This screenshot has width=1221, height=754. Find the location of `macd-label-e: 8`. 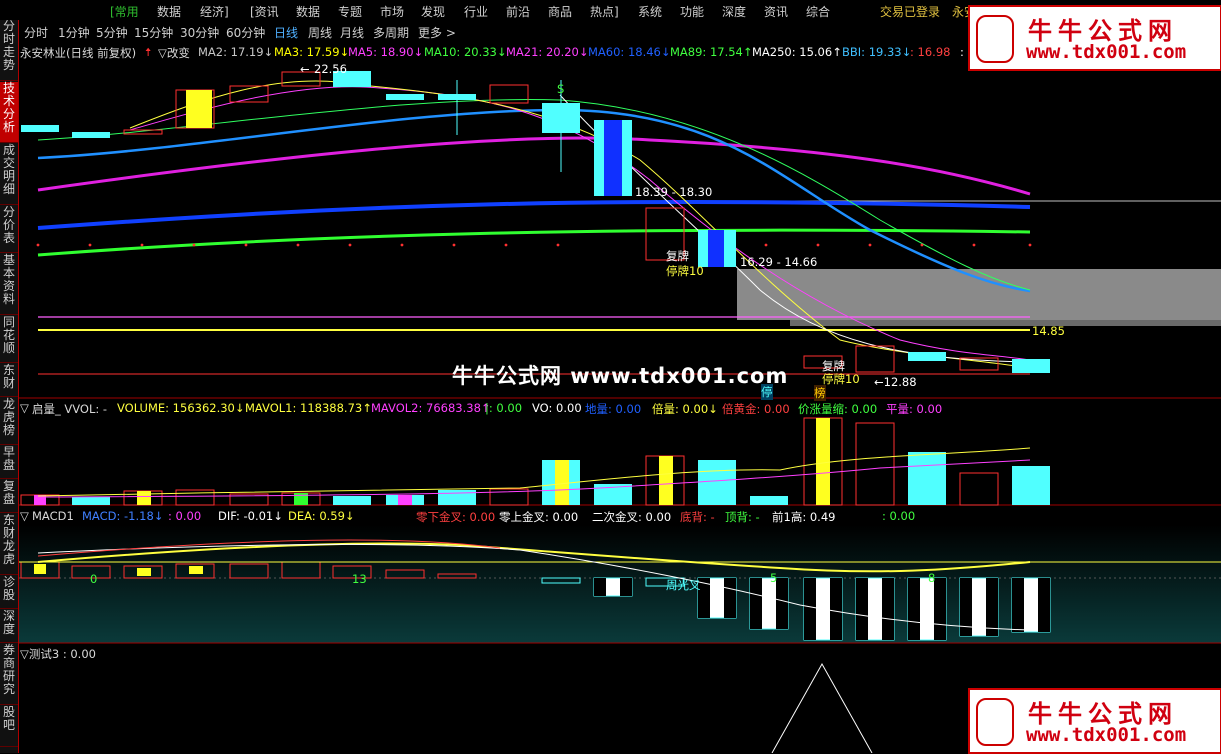

macd-label-e: 8 is located at coordinates (932, 578).